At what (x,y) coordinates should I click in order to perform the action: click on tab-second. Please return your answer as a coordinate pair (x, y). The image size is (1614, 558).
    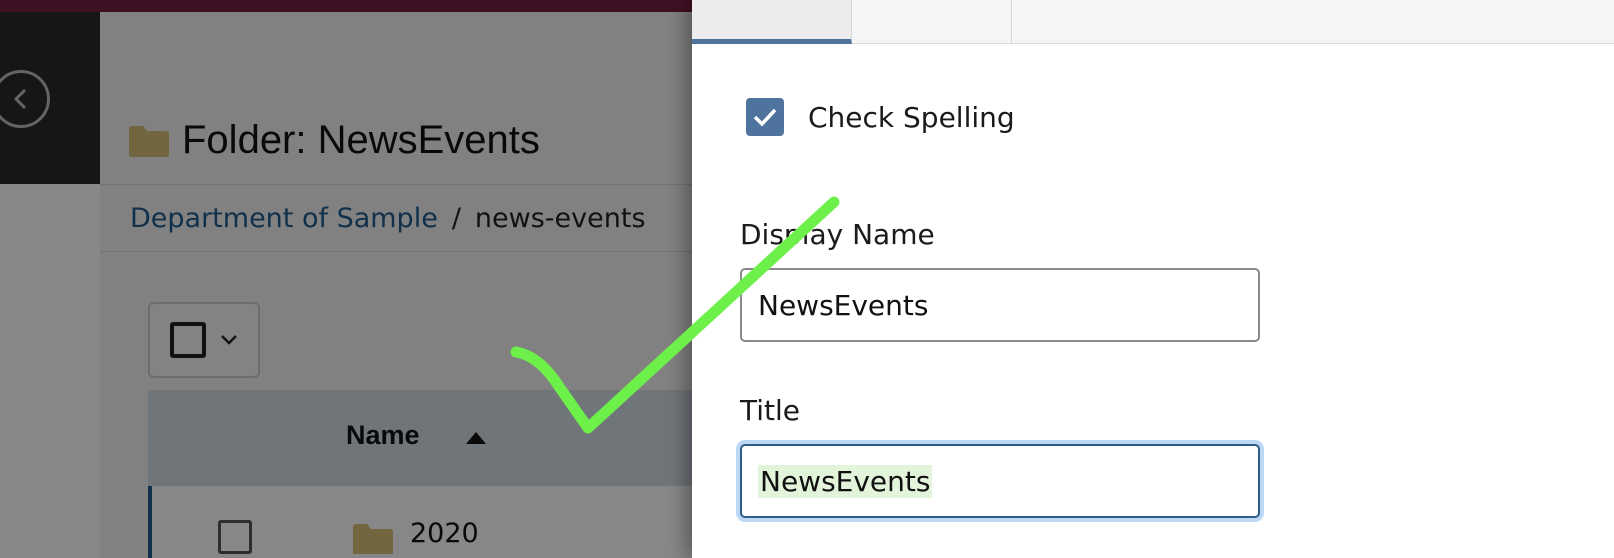
    Looking at the image, I should click on (932, 22).